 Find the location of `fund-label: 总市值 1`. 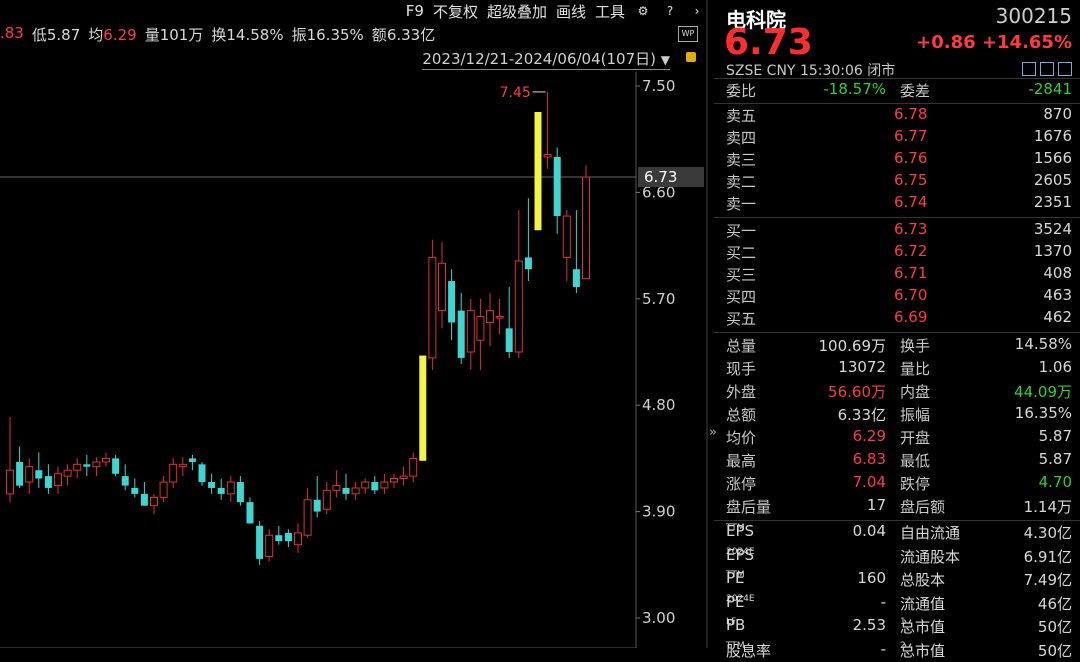

fund-label: 总市值 1 is located at coordinates (922, 626).